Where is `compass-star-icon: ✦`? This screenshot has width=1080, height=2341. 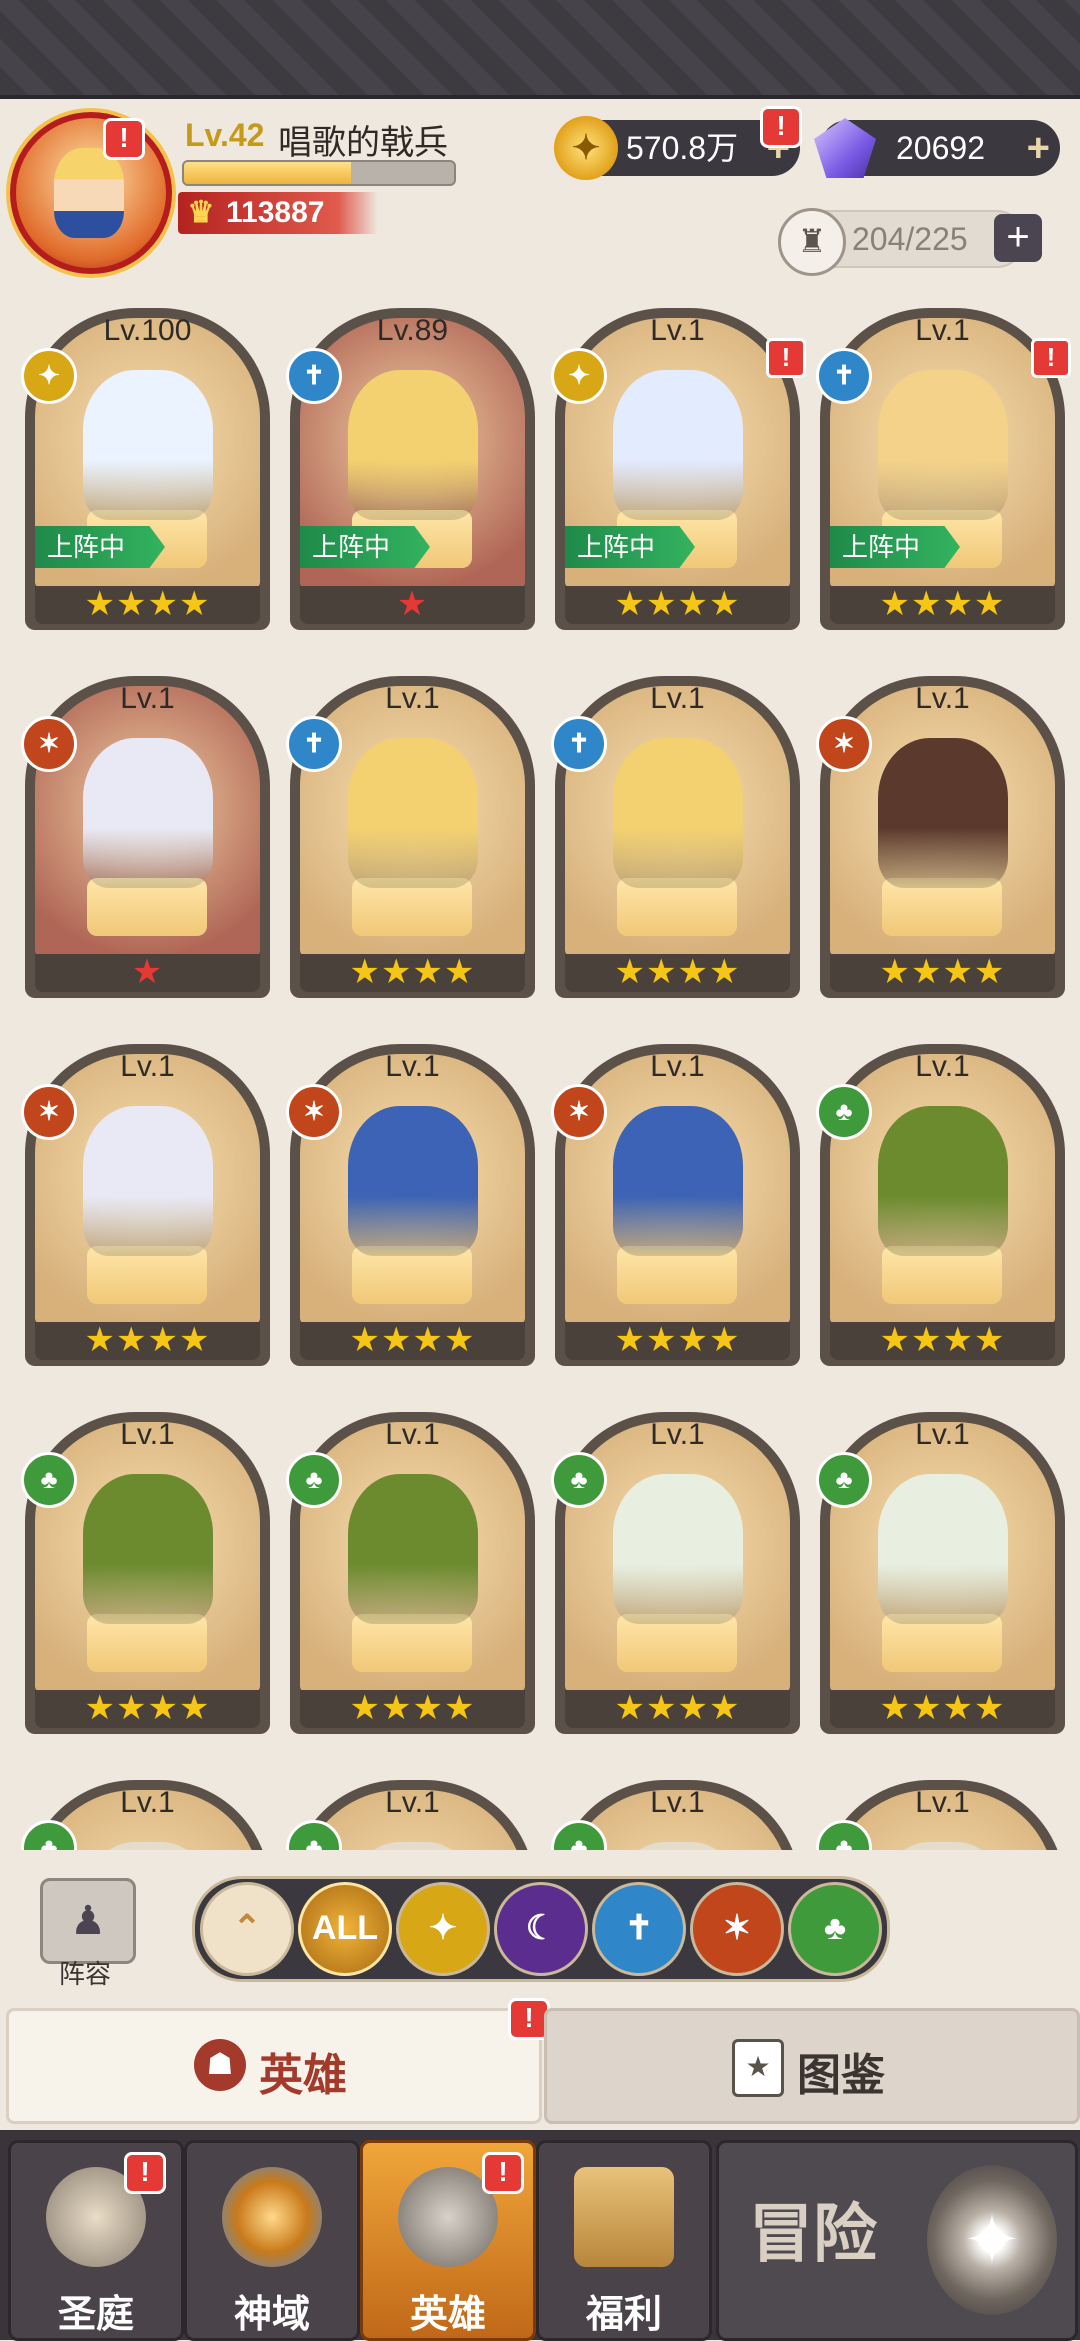 compass-star-icon: ✦ is located at coordinates (992, 2240).